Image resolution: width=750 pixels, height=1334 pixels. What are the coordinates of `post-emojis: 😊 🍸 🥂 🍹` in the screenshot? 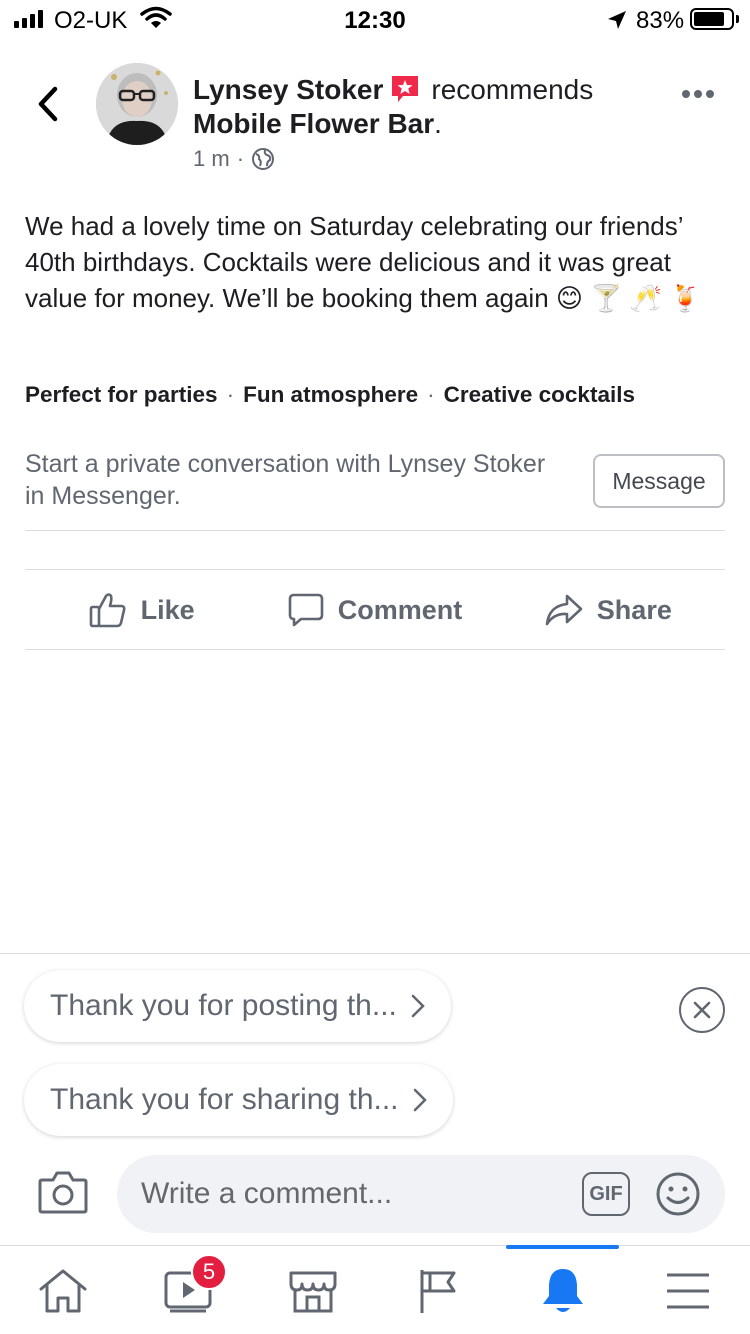 It's located at (628, 298).